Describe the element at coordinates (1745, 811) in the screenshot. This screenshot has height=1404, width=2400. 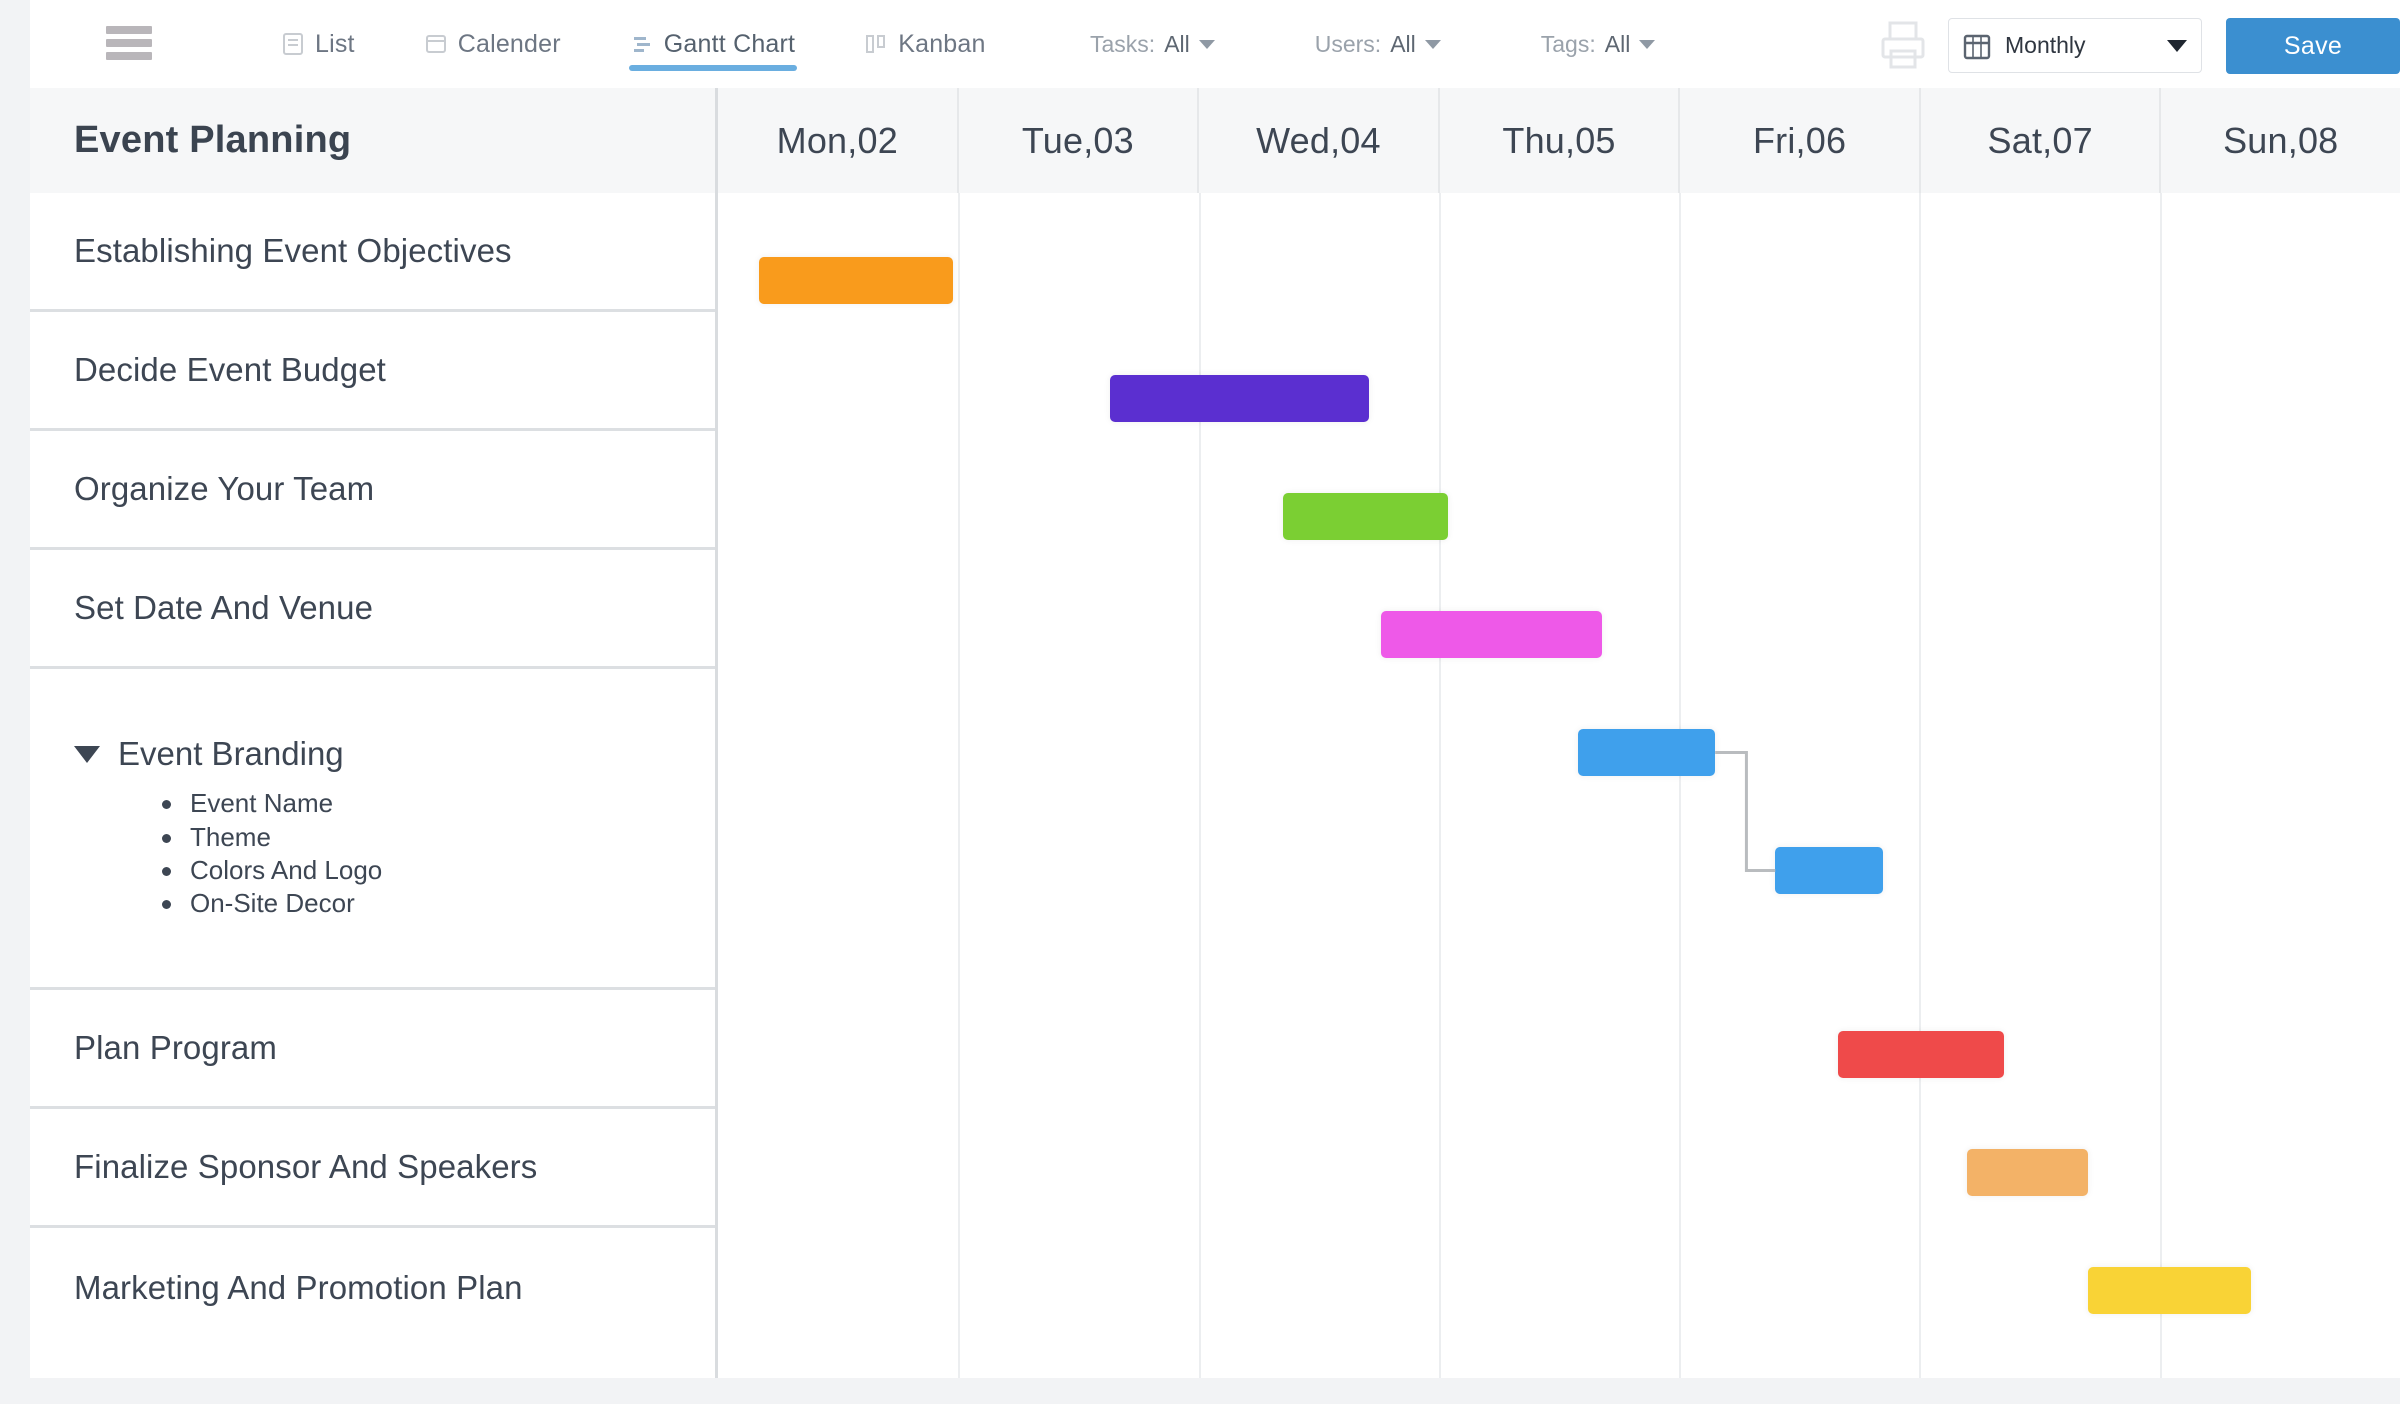
I see `dependency-connector` at that location.